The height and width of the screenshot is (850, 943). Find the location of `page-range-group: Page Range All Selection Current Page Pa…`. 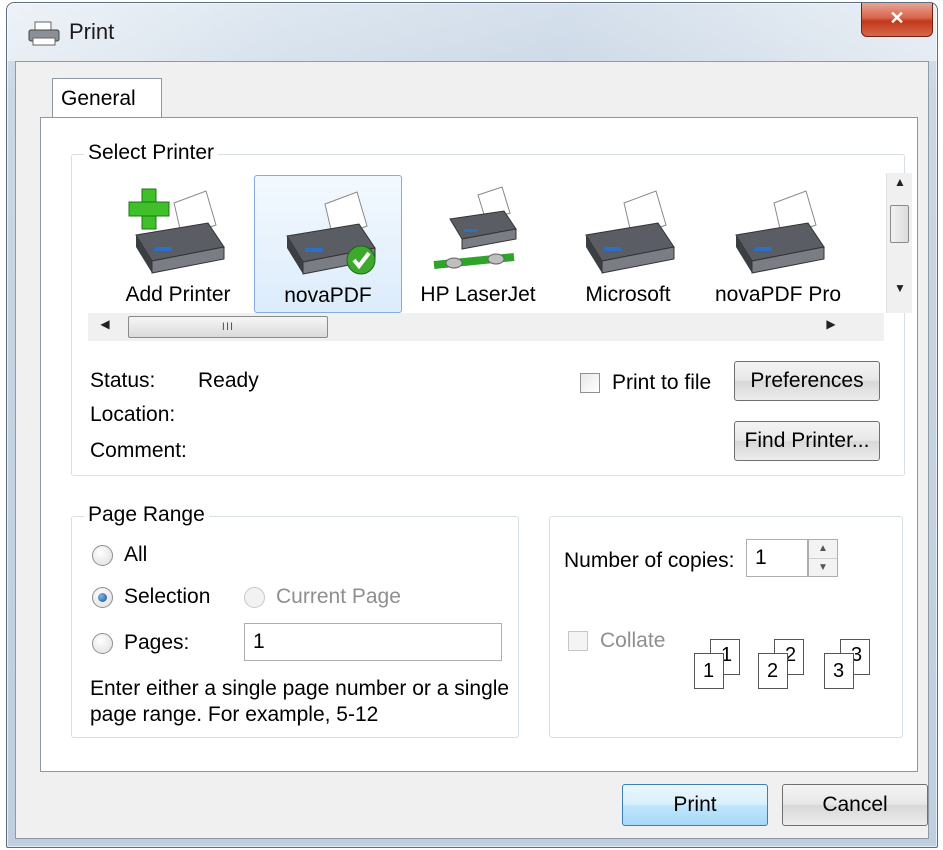

page-range-group: Page Range All Selection Current Page Pa… is located at coordinates (295, 620).